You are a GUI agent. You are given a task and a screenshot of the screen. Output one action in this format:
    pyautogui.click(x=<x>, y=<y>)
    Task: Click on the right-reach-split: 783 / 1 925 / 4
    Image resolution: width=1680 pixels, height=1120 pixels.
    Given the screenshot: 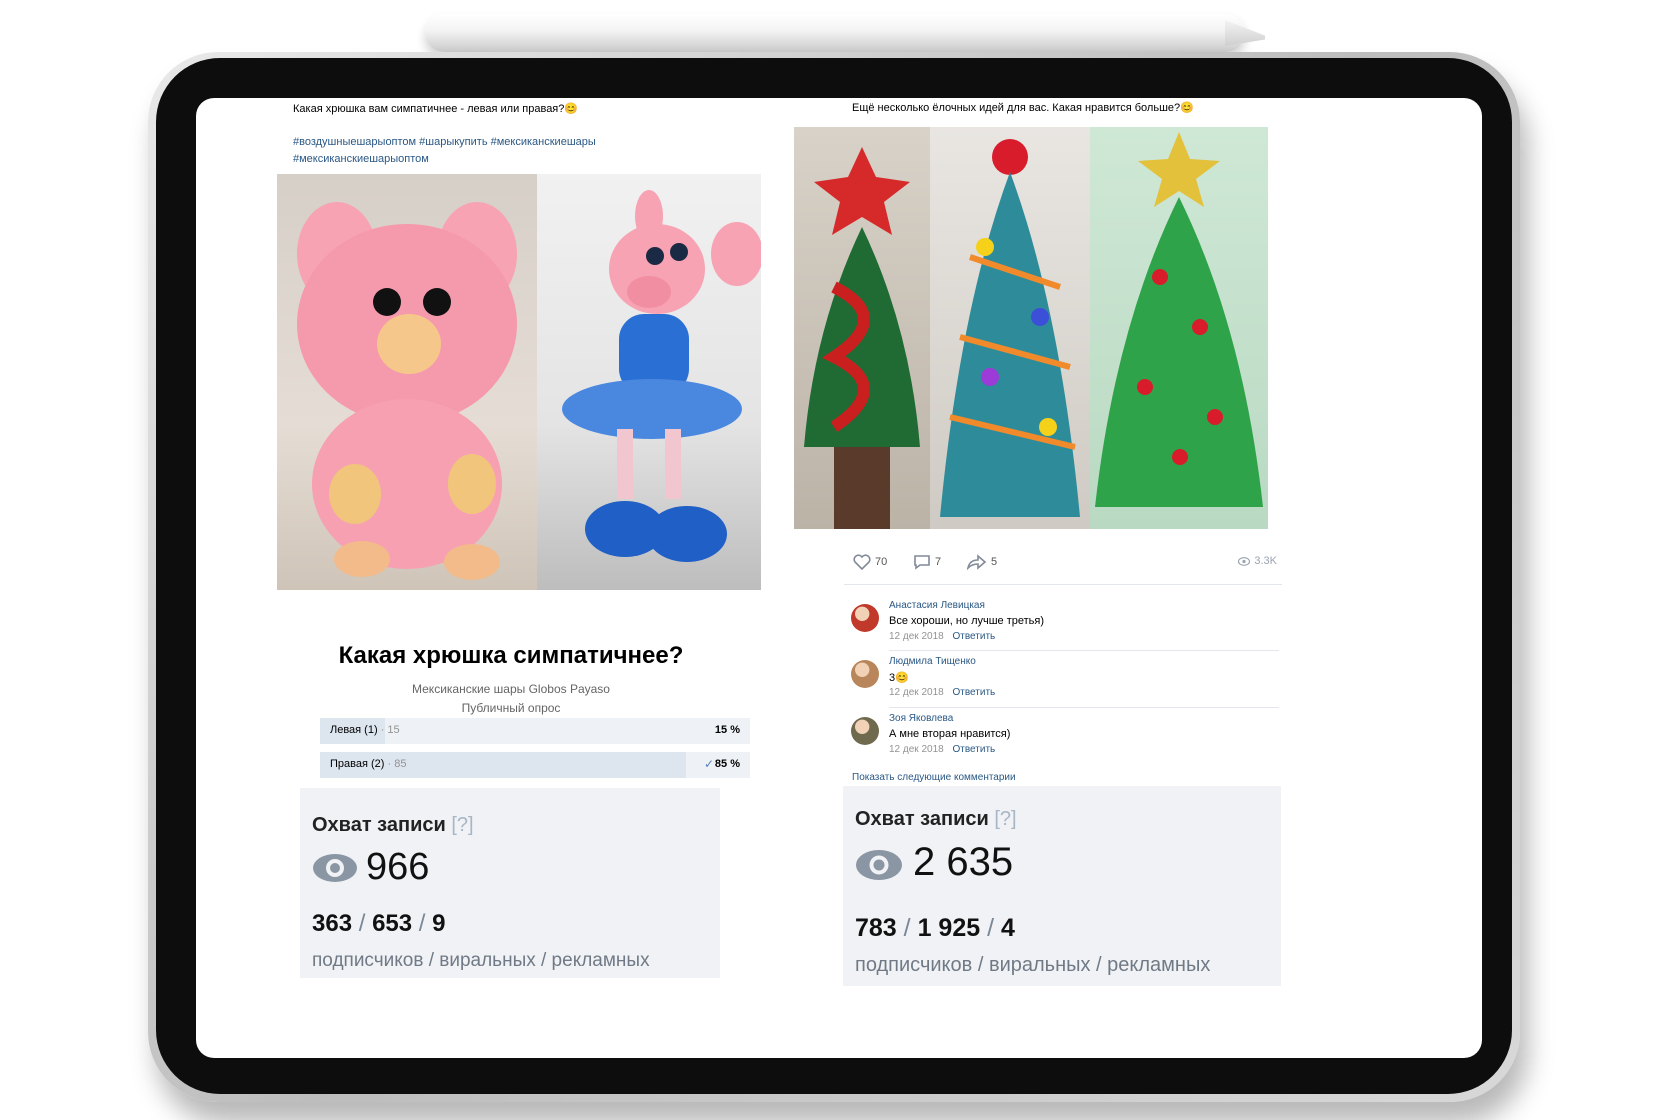 What is the action you would take?
    pyautogui.click(x=935, y=928)
    